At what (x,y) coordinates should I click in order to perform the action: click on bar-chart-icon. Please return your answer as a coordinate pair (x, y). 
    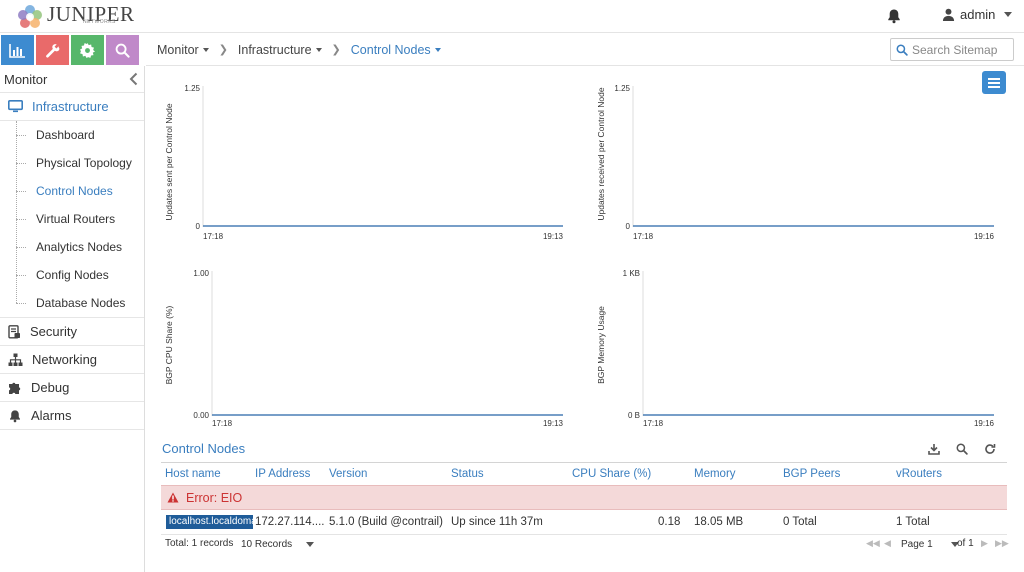
    Looking at the image, I should click on (17, 50).